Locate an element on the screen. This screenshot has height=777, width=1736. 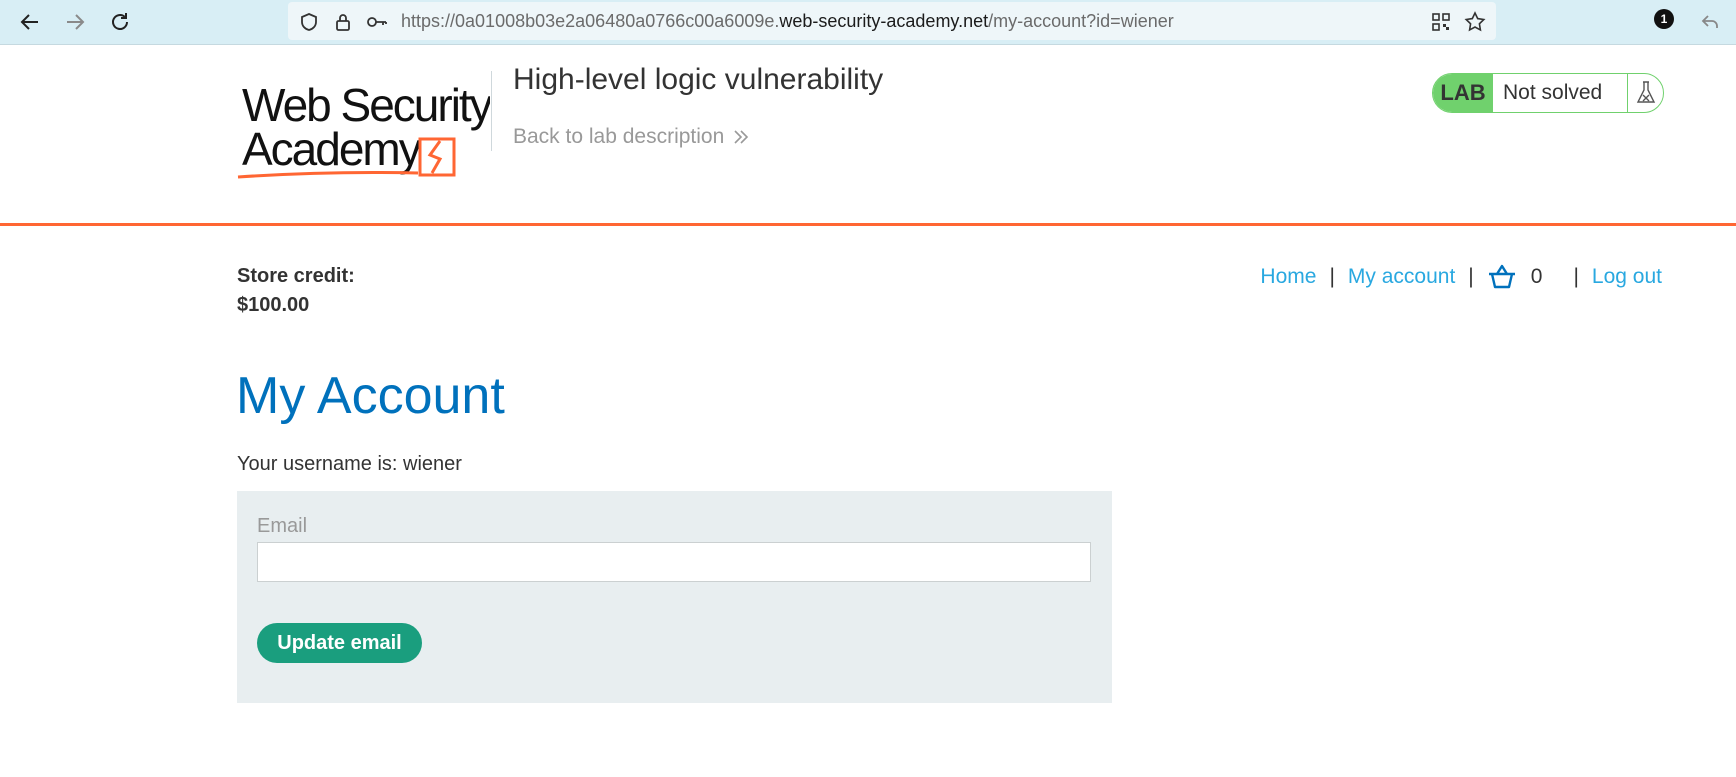
update-email-button: Update email is located at coordinates (339, 643).